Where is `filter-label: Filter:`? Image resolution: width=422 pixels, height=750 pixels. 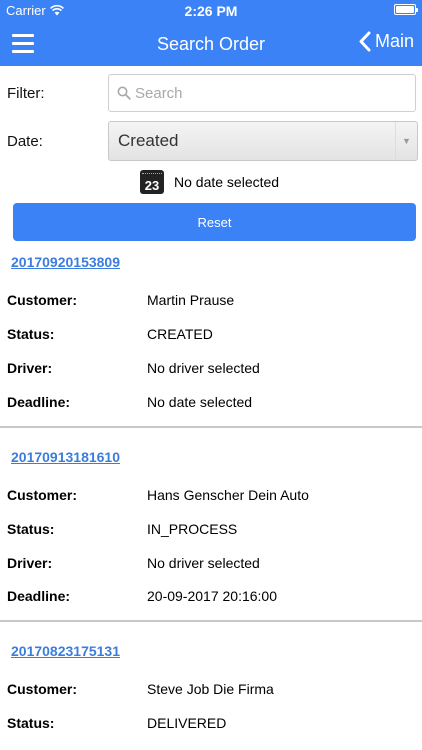 filter-label: Filter: is located at coordinates (26, 93).